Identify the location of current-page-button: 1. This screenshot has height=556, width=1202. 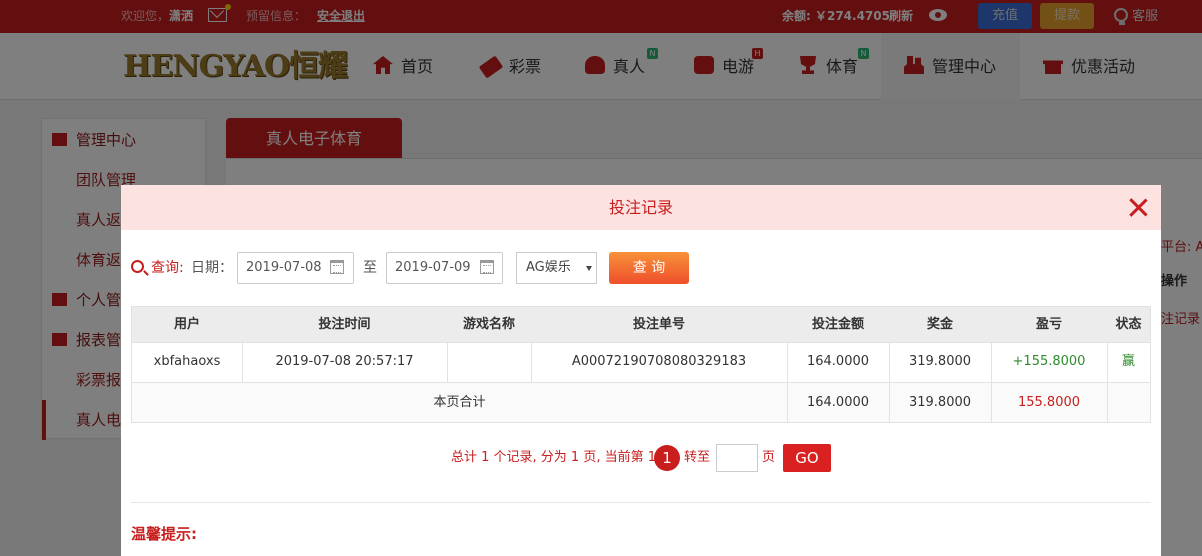
(667, 458).